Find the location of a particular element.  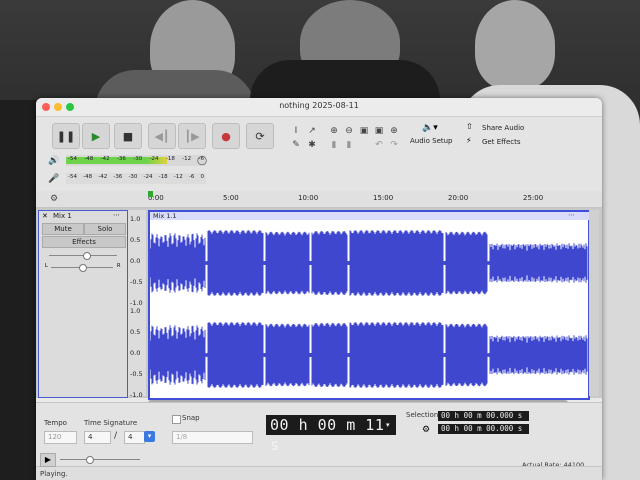

play-at-speed-button: ▶ is located at coordinates (48, 460).